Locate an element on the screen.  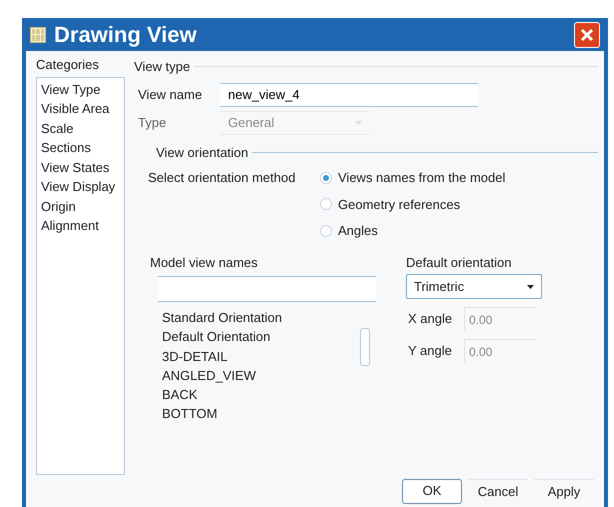
view-name-item: ANGLED_VIEW is located at coordinates (261, 376).